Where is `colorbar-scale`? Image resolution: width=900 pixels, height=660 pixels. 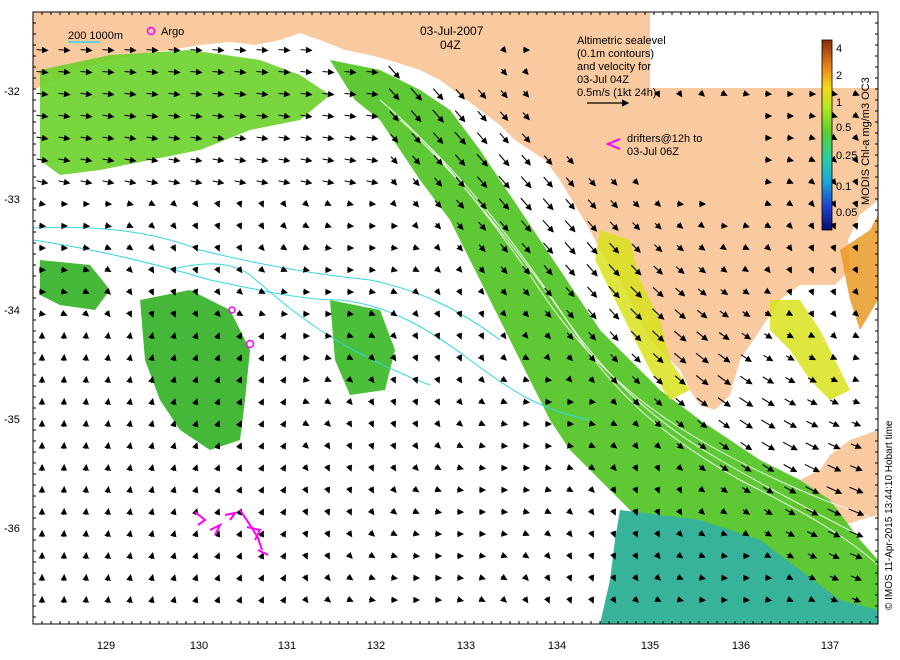 colorbar-scale is located at coordinates (827, 135).